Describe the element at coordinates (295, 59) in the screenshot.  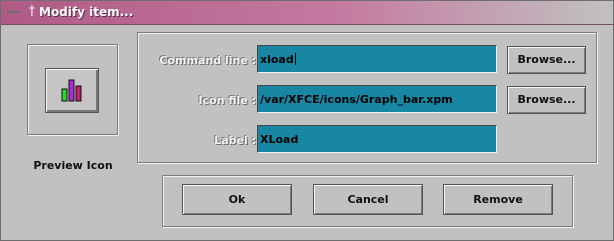
I see `text-cursor` at that location.